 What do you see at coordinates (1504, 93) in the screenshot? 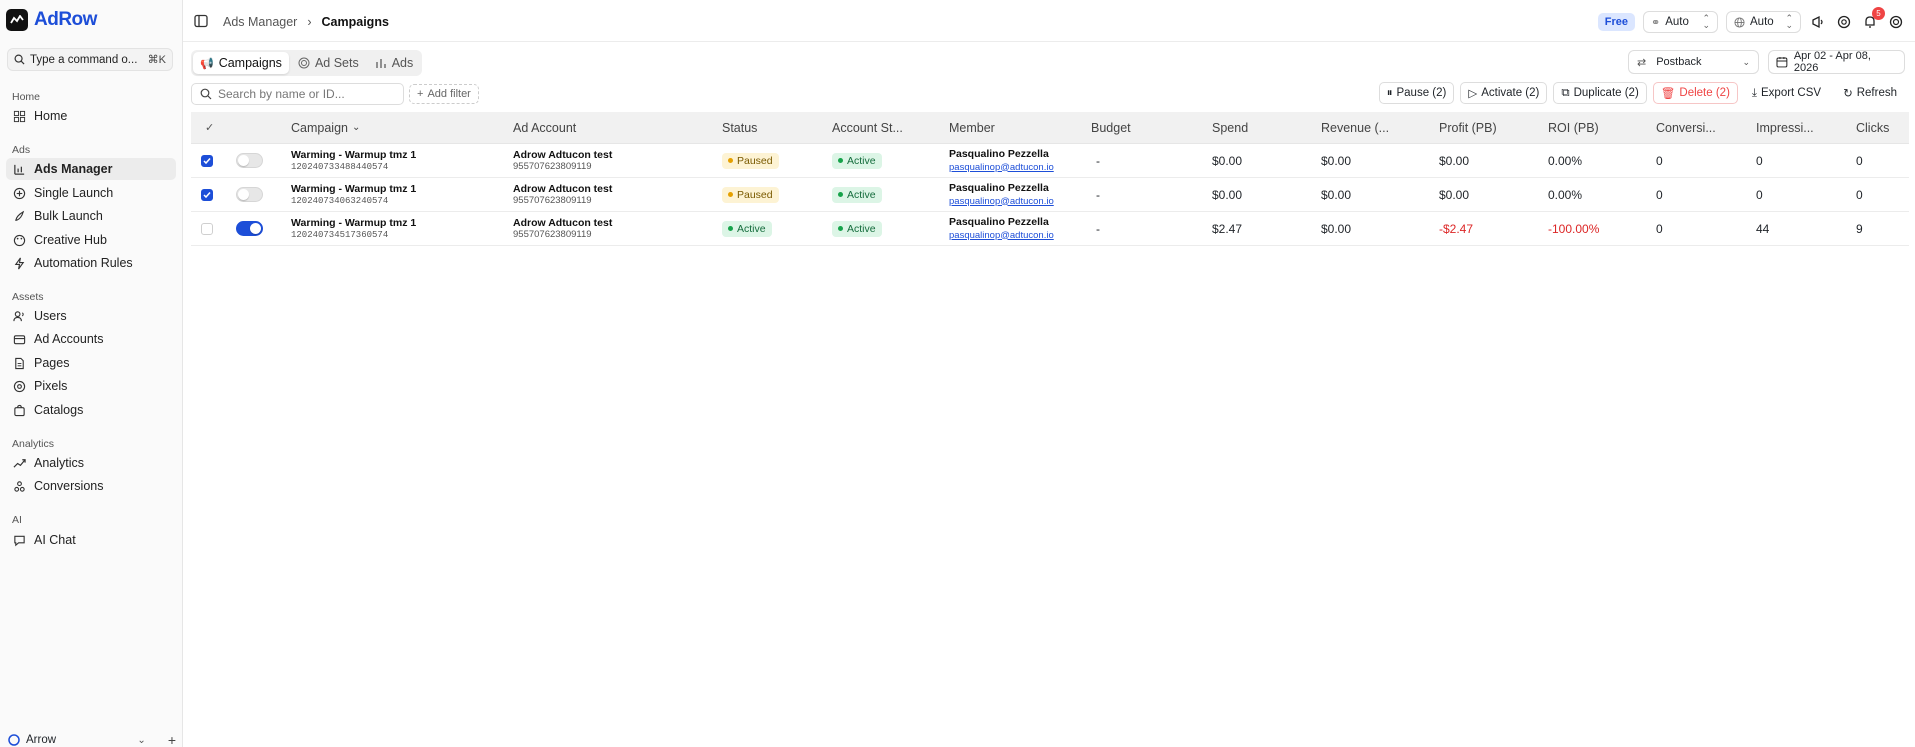
I see `activate-button: ▷ Activate (2)` at bounding box center [1504, 93].